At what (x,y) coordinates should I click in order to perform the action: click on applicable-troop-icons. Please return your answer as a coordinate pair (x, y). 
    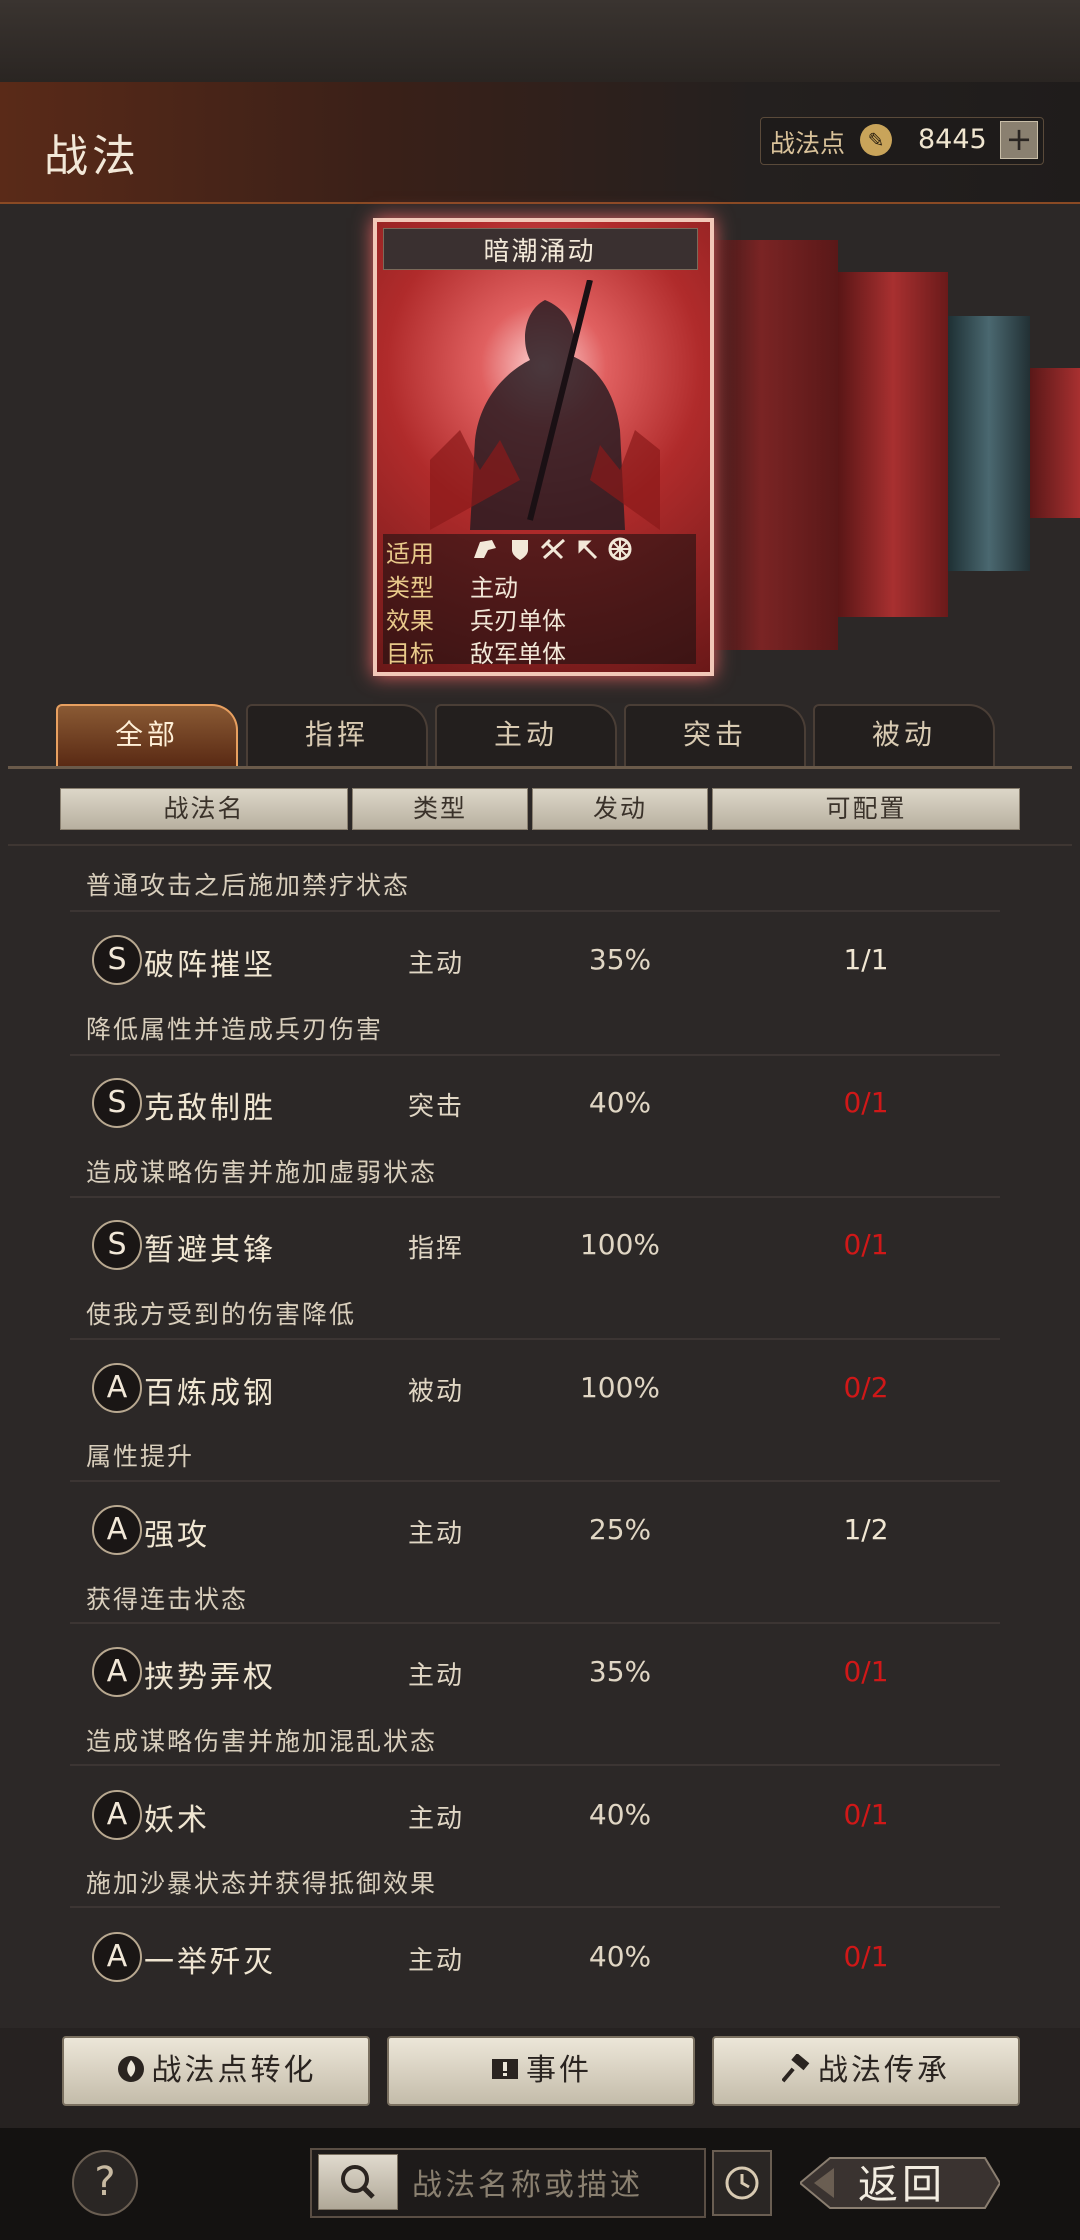
    Looking at the image, I should click on (560, 552).